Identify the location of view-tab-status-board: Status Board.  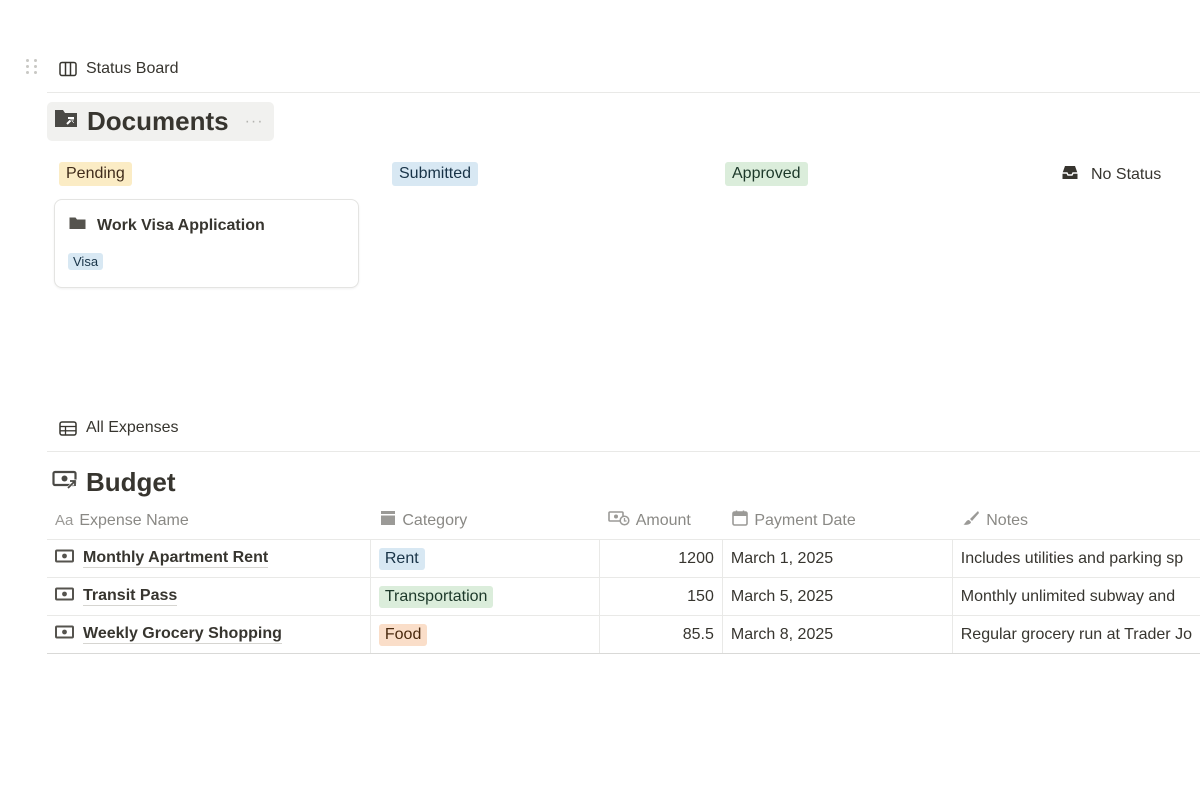
(119, 69).